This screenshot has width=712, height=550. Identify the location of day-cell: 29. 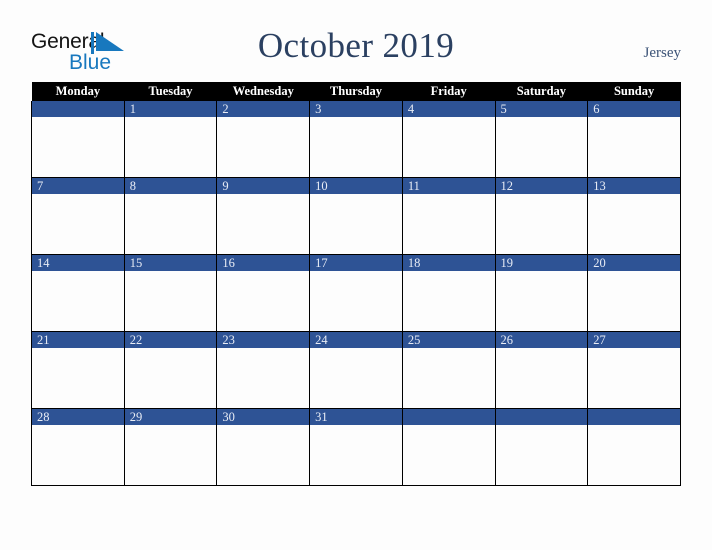
(170, 447).